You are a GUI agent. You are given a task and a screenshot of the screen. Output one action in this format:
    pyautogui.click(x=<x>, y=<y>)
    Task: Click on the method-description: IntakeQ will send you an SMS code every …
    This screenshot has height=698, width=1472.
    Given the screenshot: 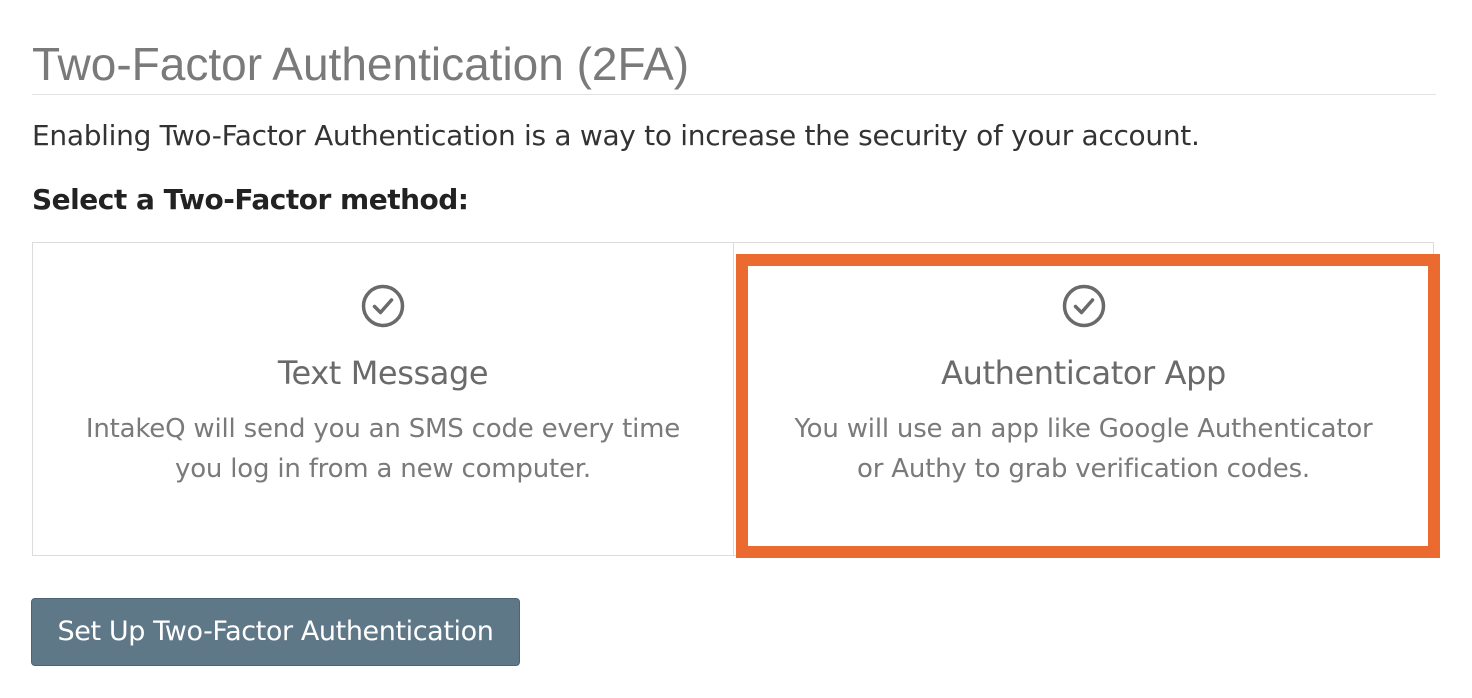 What is the action you would take?
    pyautogui.click(x=383, y=449)
    